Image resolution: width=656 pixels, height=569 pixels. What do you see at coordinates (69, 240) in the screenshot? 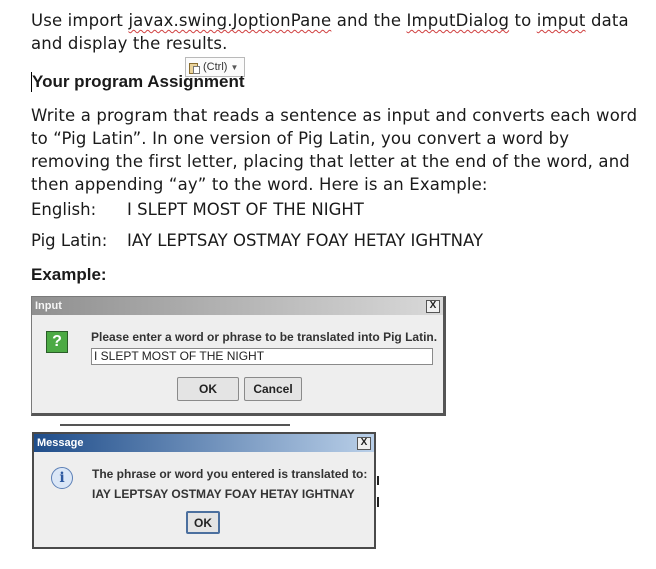
I see `piglatin-label: Pig Latin:` at bounding box center [69, 240].